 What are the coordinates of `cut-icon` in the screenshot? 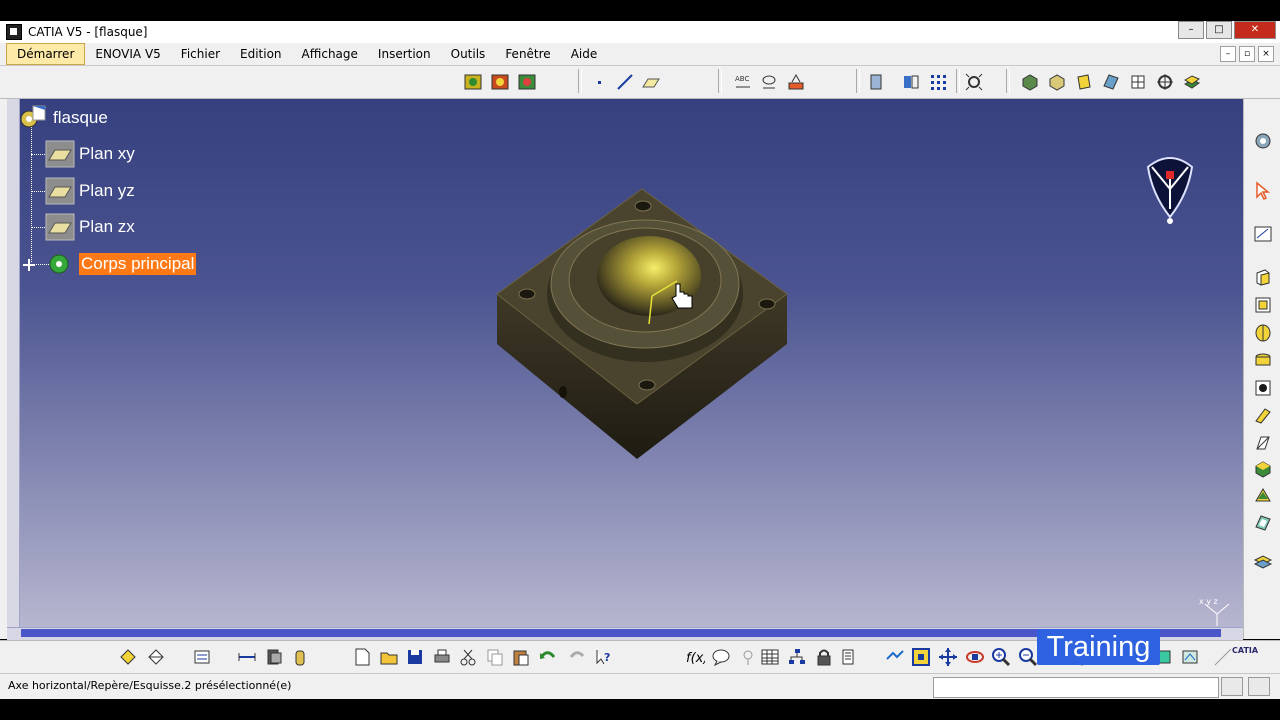 It's located at (468, 657).